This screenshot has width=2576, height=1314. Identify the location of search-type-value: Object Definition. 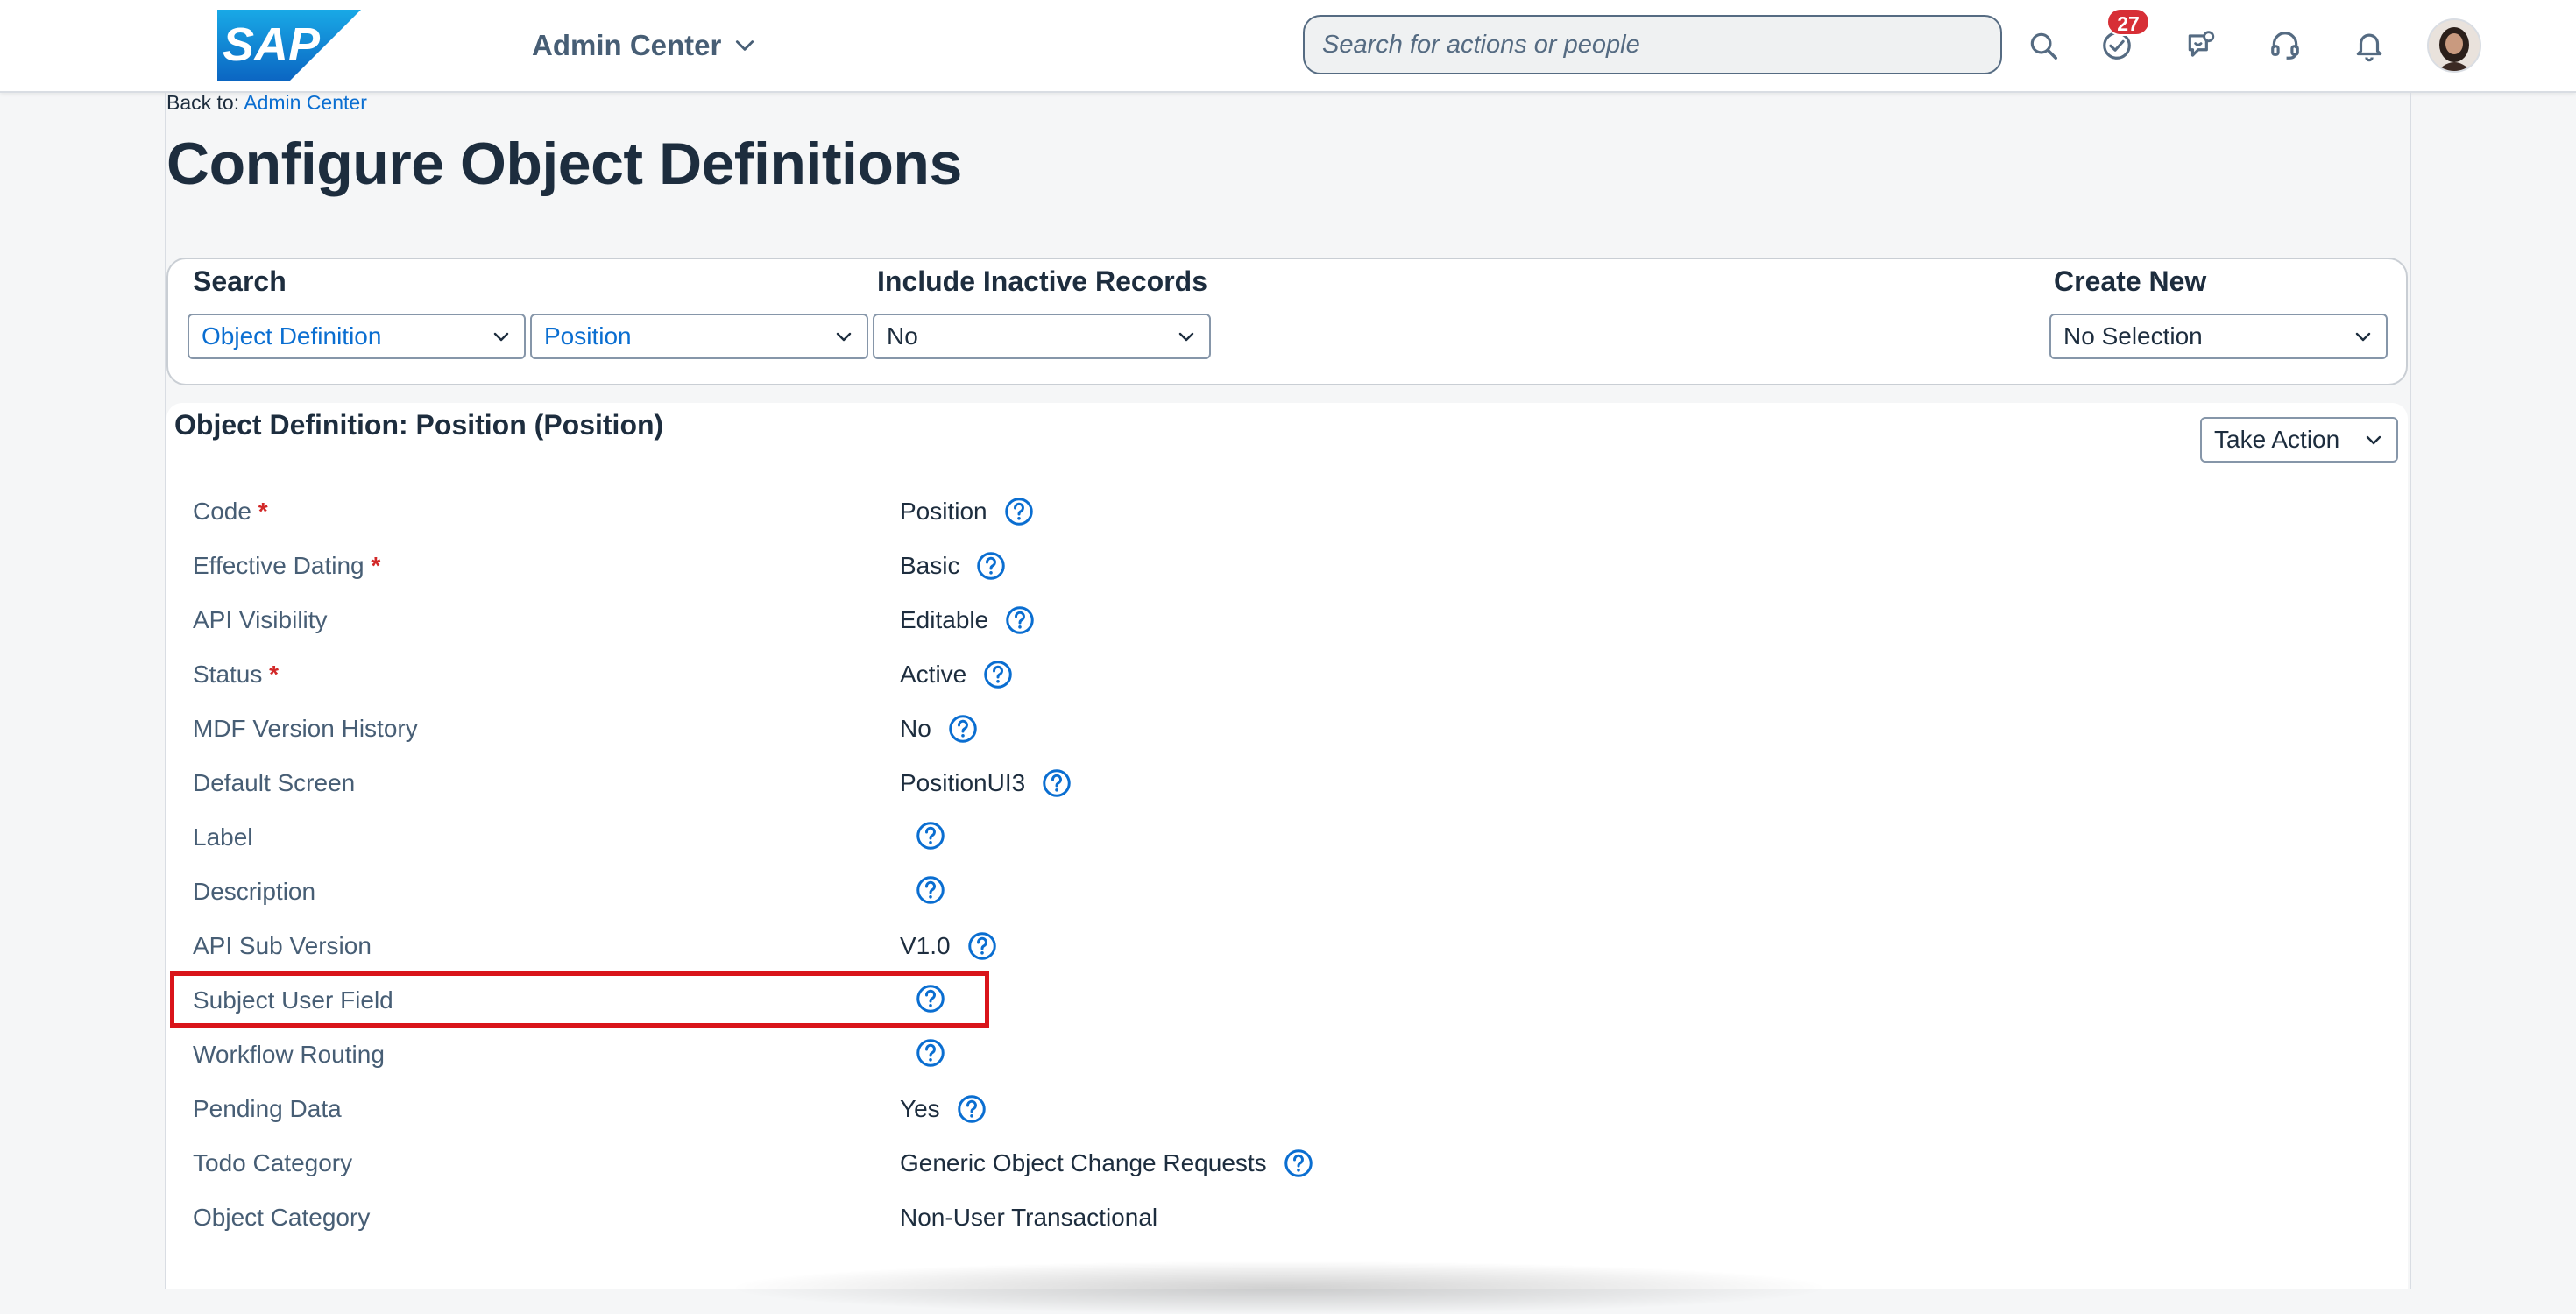
(292, 336).